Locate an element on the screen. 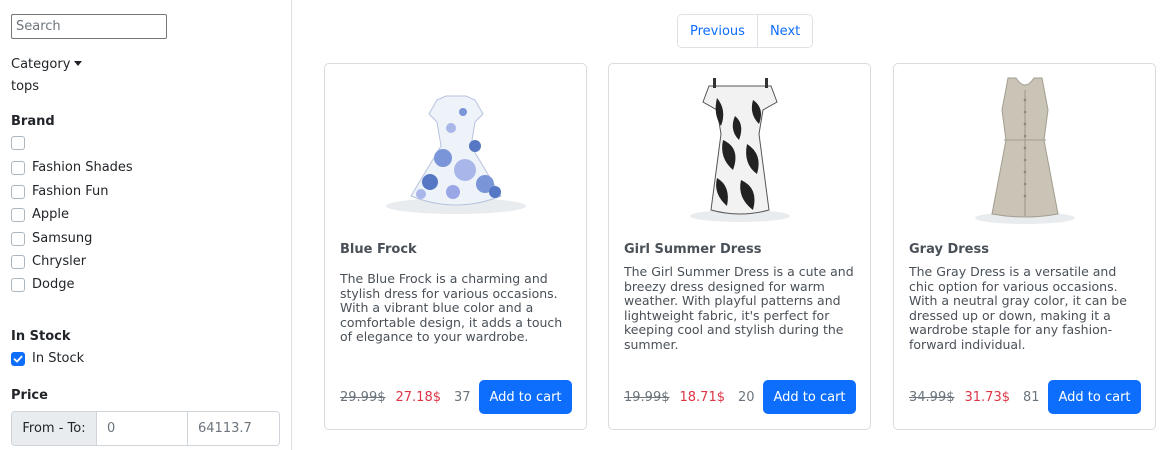 This screenshot has height=450, width=1176. stock-count: 37 is located at coordinates (462, 397).